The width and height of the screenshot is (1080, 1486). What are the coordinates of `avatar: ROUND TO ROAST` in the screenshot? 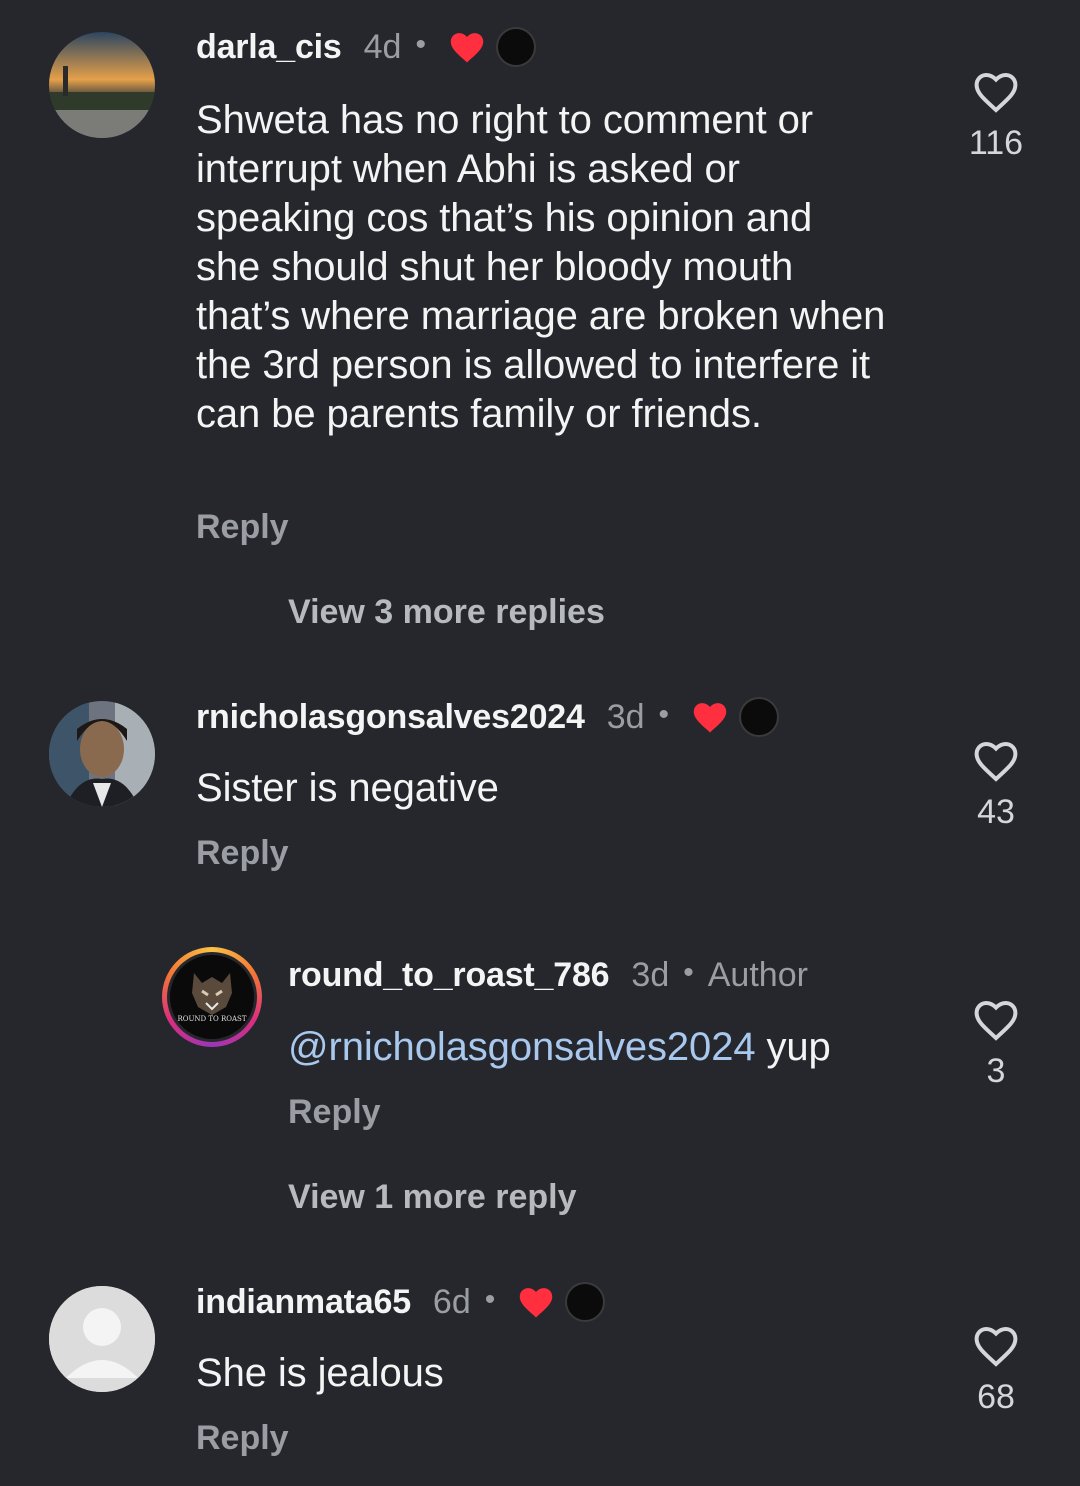 It's located at (212, 997).